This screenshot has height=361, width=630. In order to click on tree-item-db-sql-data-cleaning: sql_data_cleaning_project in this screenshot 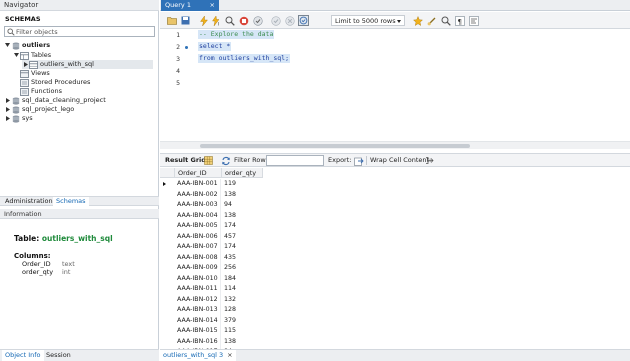, I will do `click(55, 100)`.